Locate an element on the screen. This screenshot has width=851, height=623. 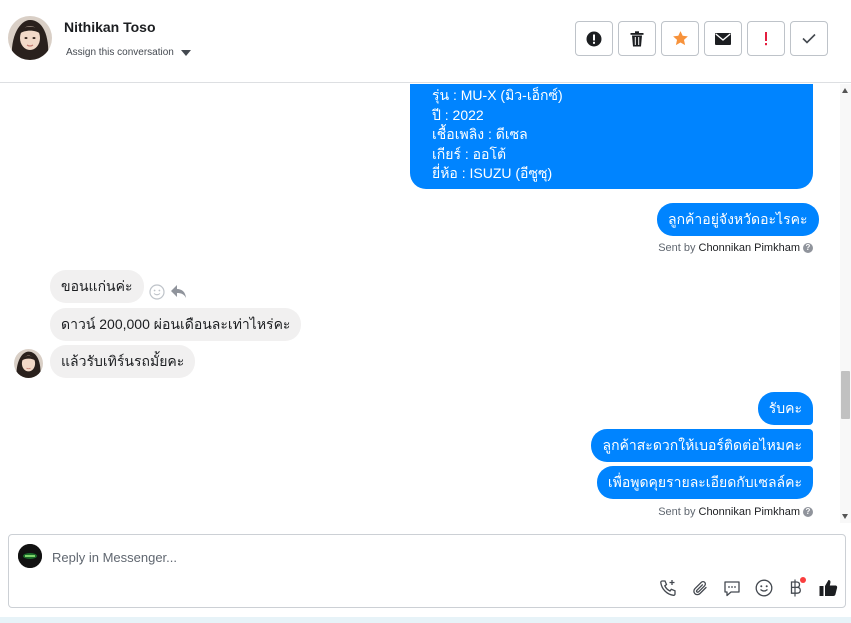
reply-input is located at coordinates (352, 557).